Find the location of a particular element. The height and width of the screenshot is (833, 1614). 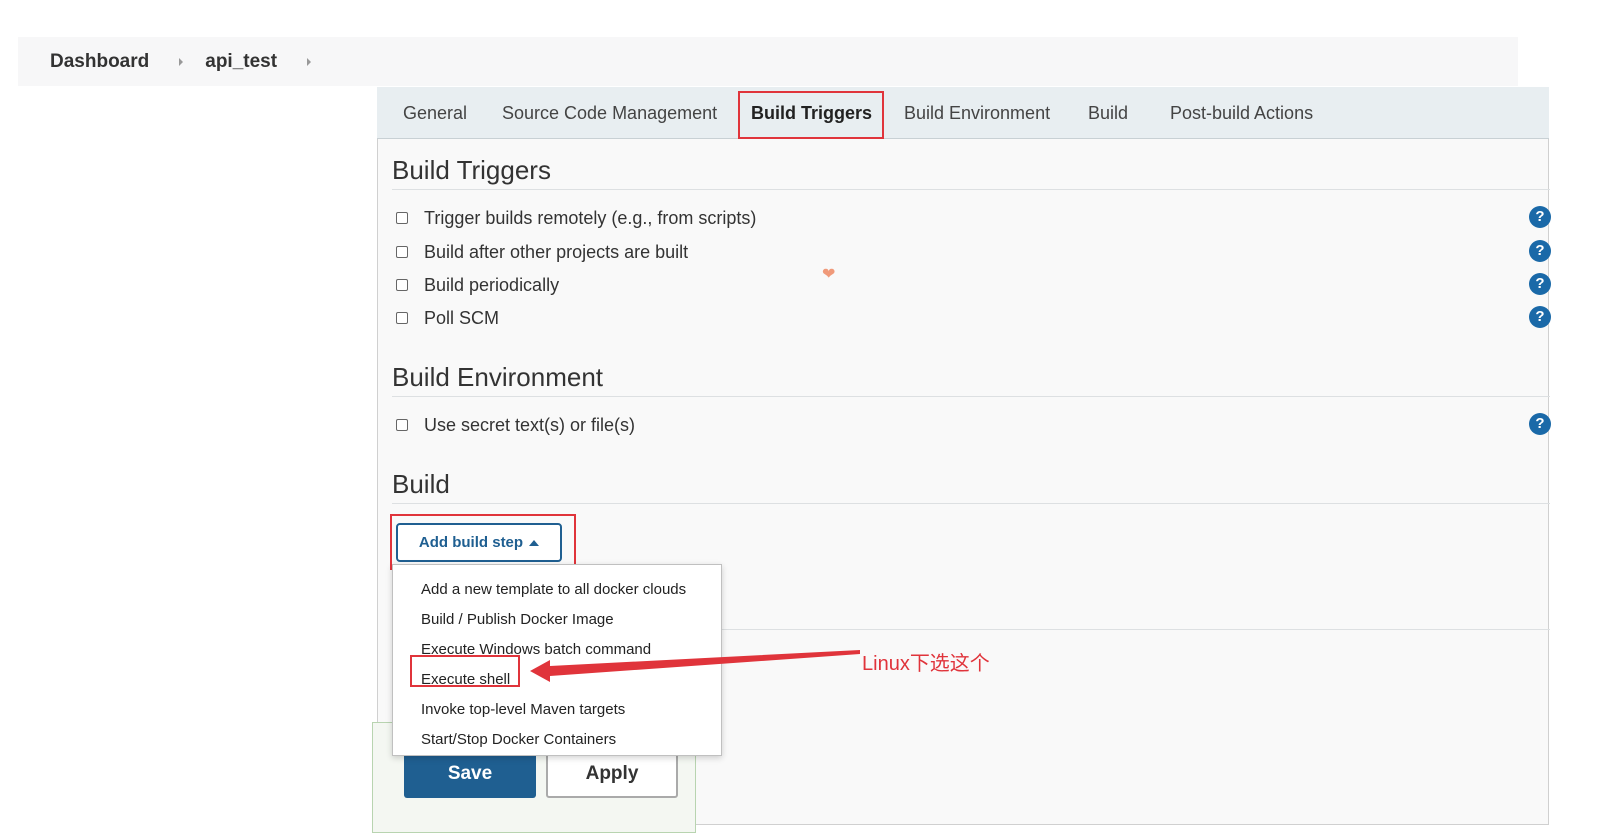

tab-highlight-box is located at coordinates (811, 115).